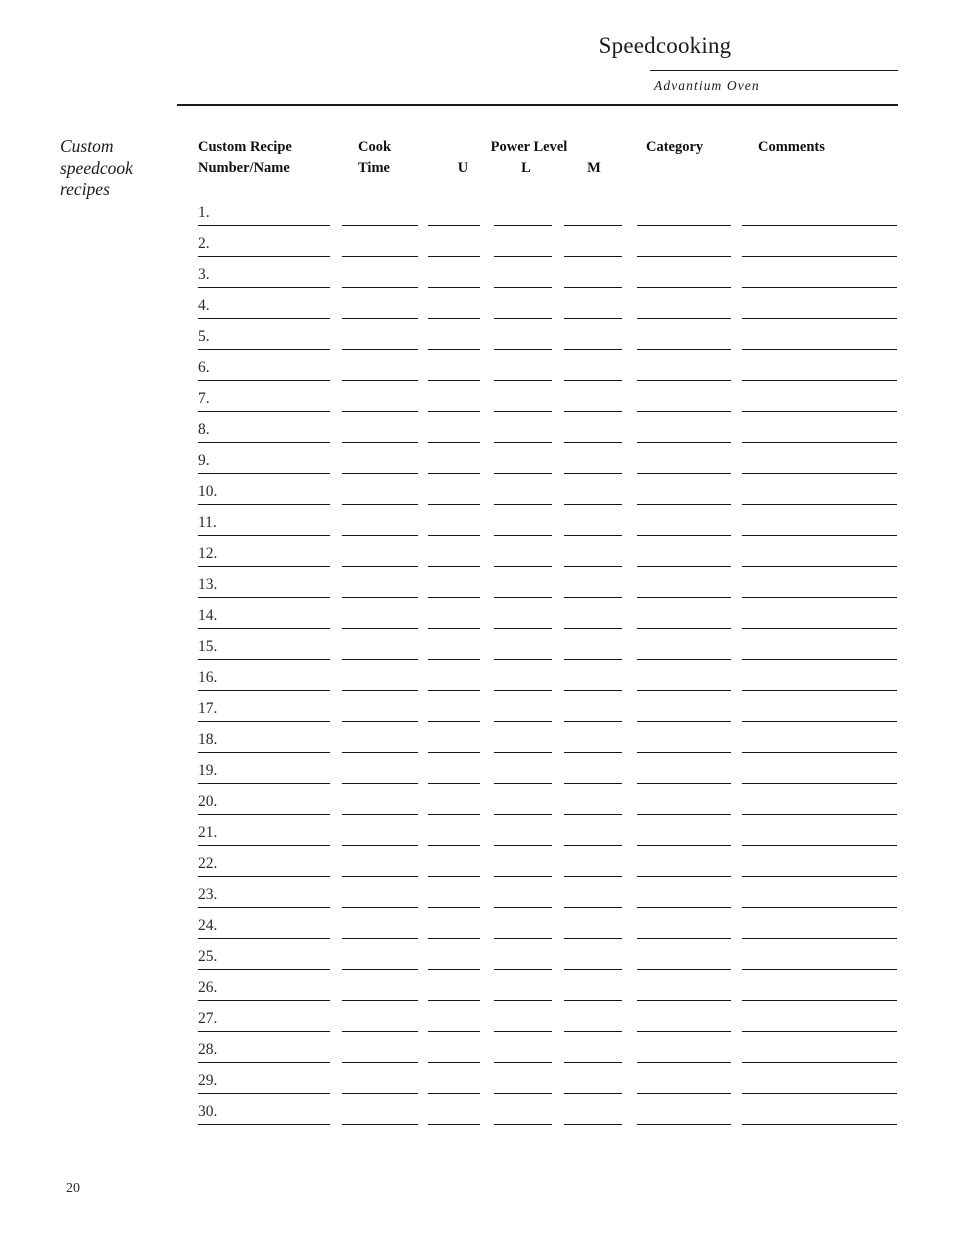  Describe the element at coordinates (819, 1124) in the screenshot. I see `comments-line` at that location.